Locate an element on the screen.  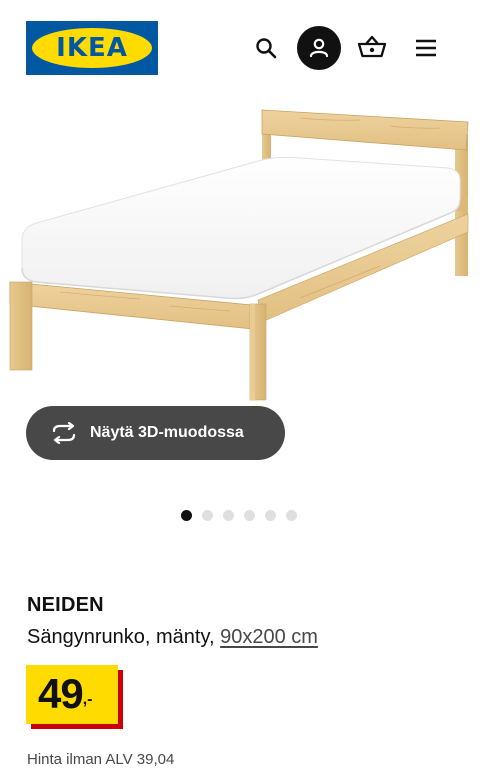
carousel-dots is located at coordinates (239, 515).